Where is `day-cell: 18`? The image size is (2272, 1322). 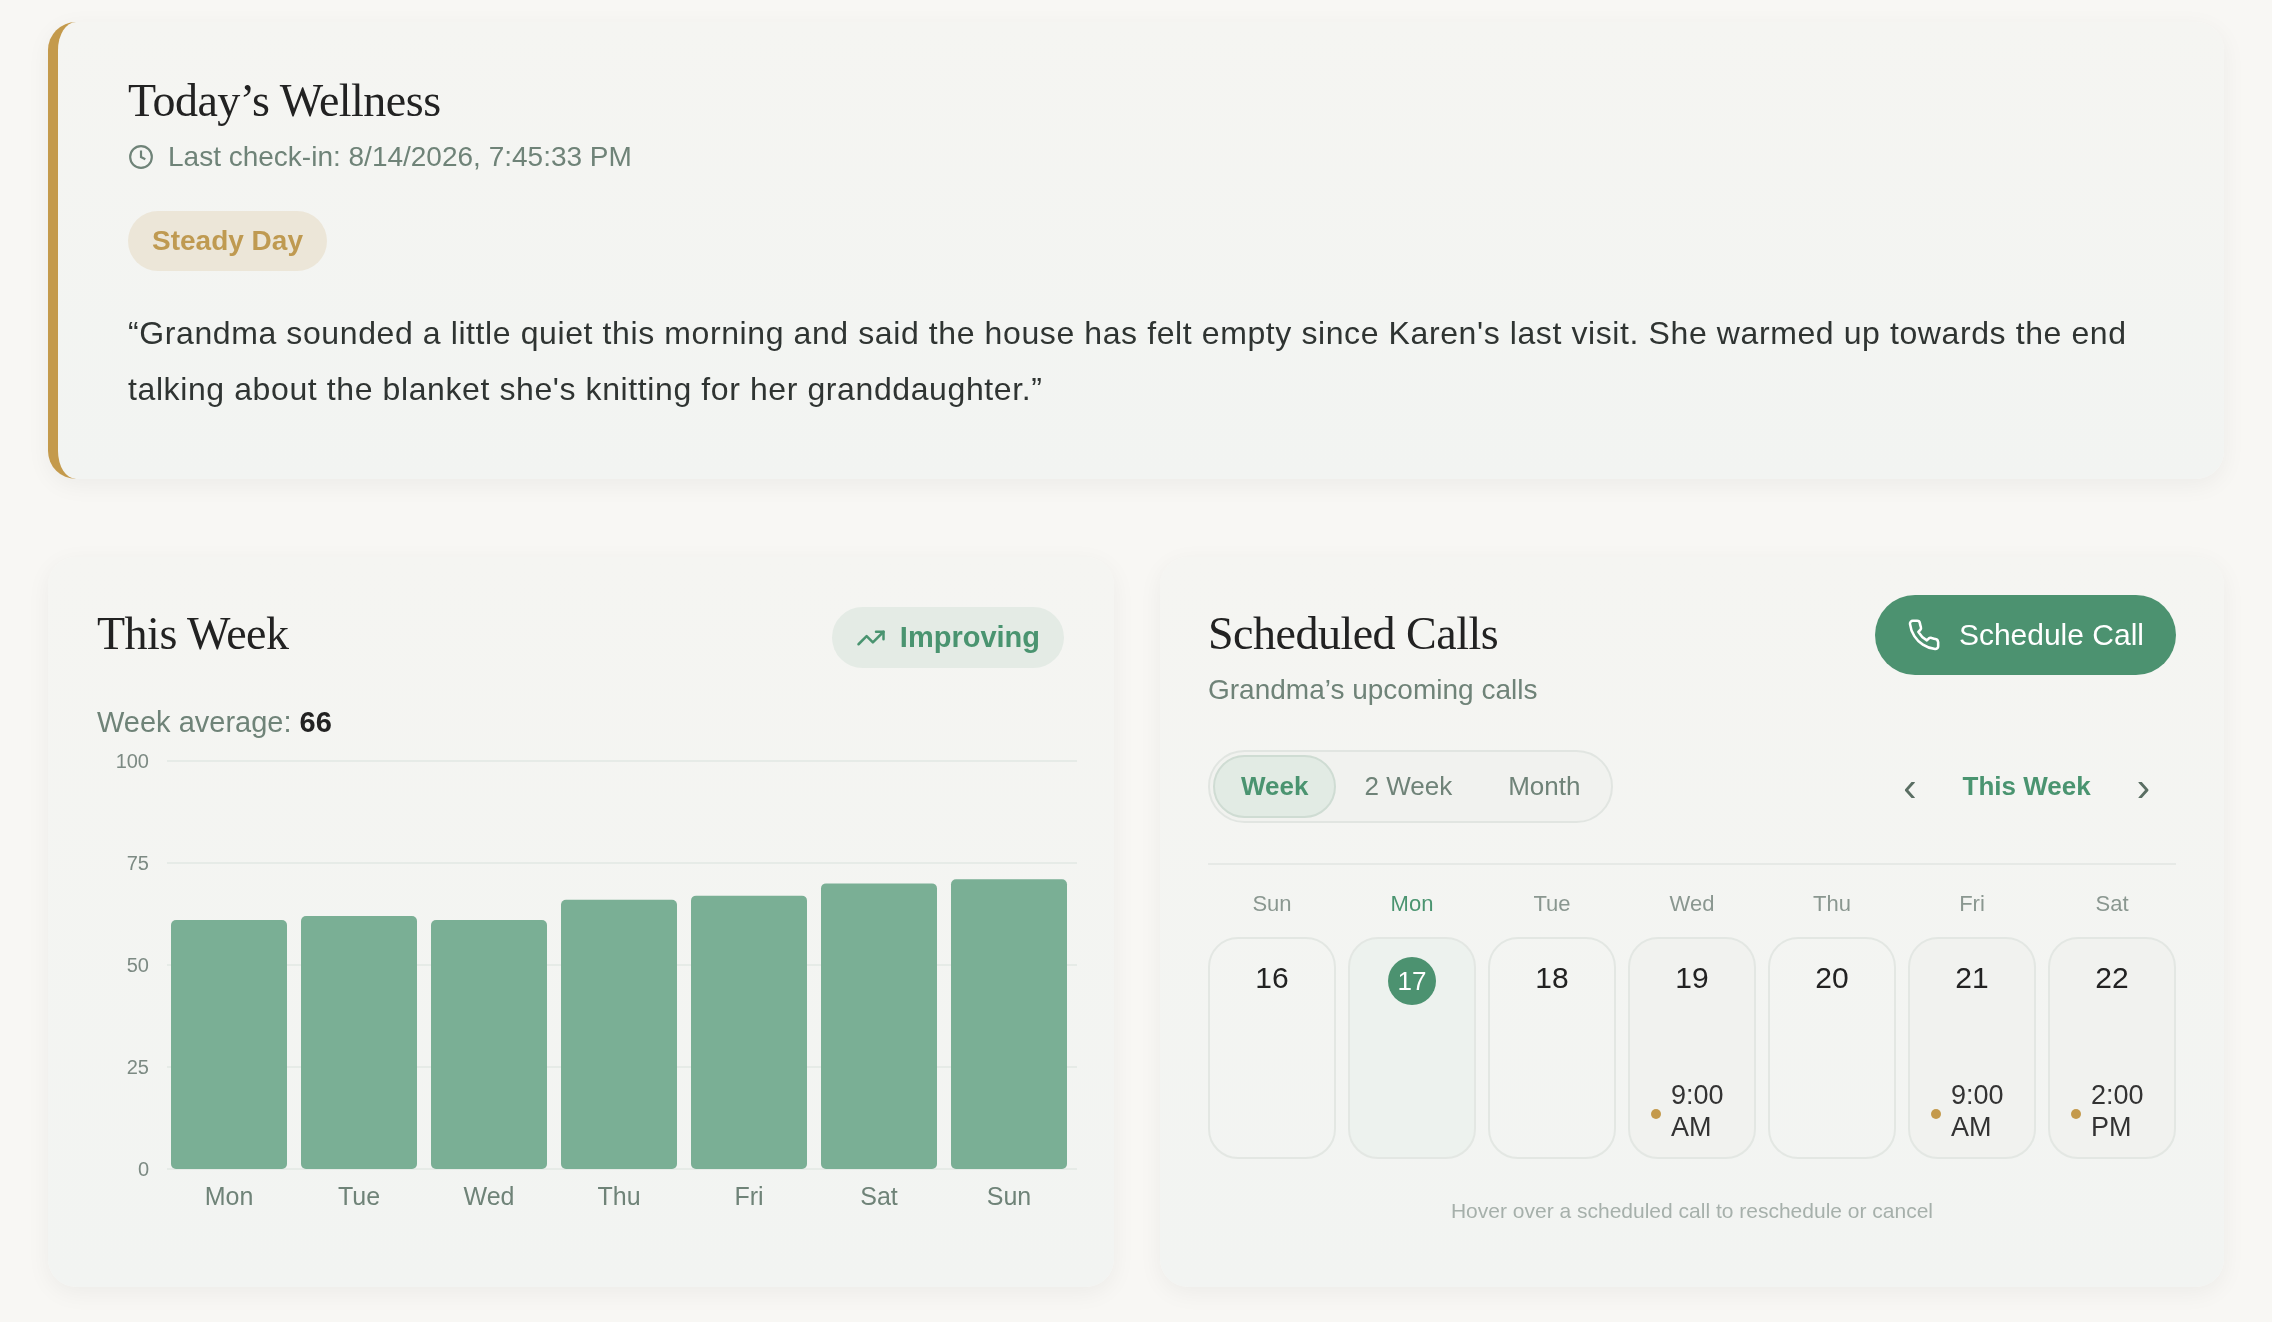
day-cell: 18 is located at coordinates (1552, 1048).